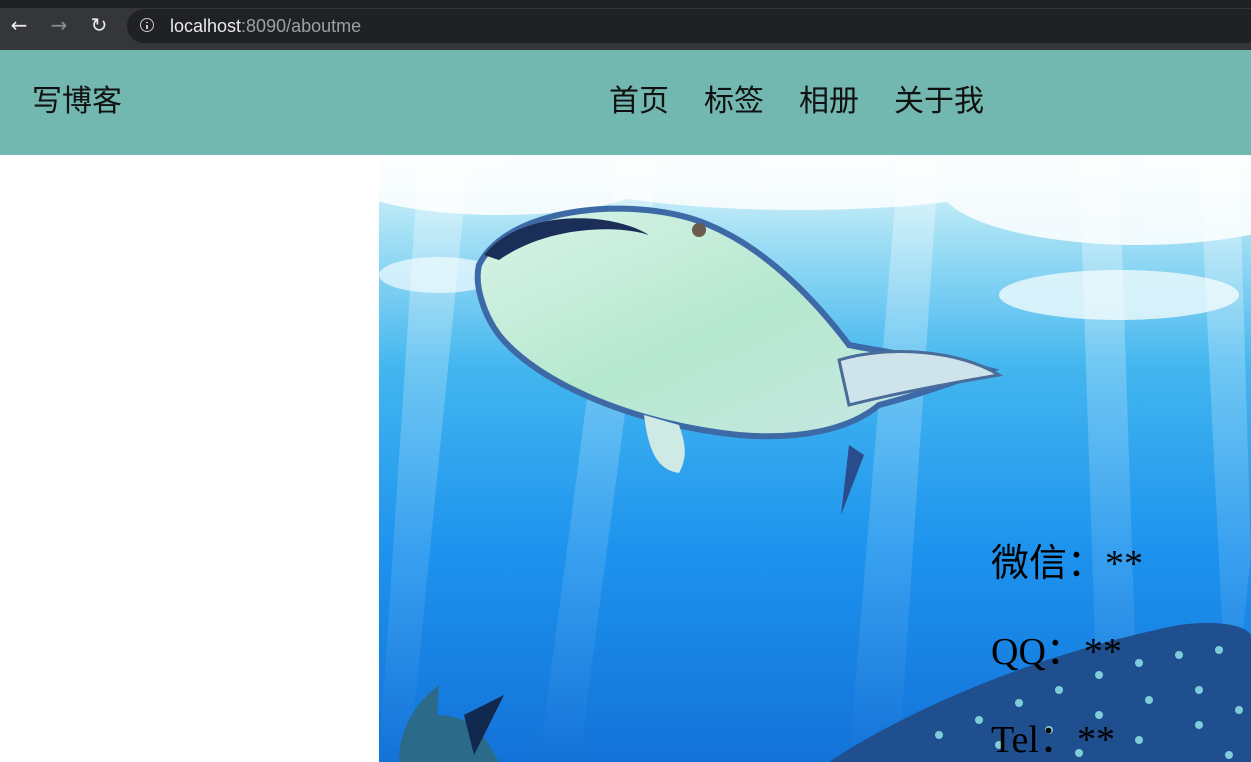  Describe the element at coordinates (99, 25) in the screenshot. I see `reload-icon: ↻` at that location.